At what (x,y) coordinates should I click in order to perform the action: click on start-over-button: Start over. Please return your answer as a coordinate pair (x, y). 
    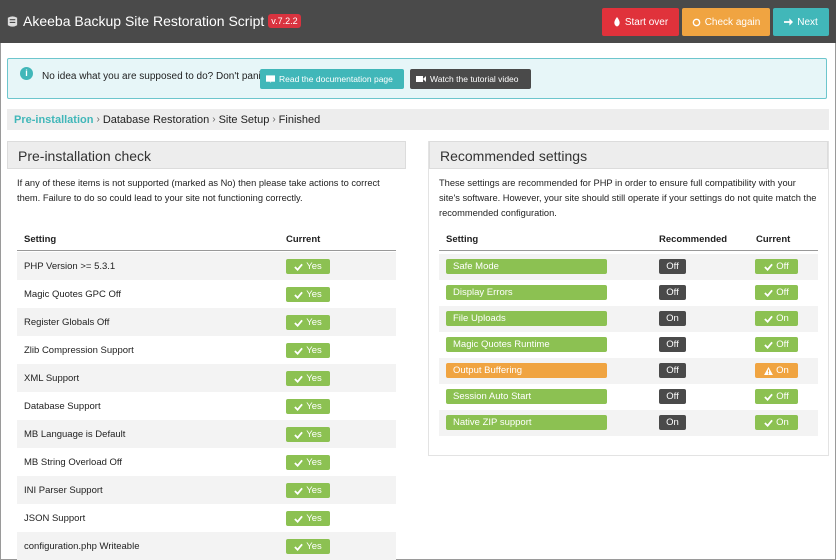
    Looking at the image, I should click on (640, 22).